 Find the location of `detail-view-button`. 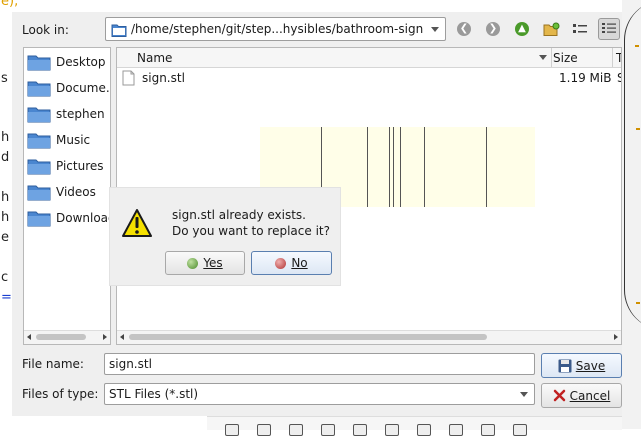

detail-view-button is located at coordinates (609, 29).